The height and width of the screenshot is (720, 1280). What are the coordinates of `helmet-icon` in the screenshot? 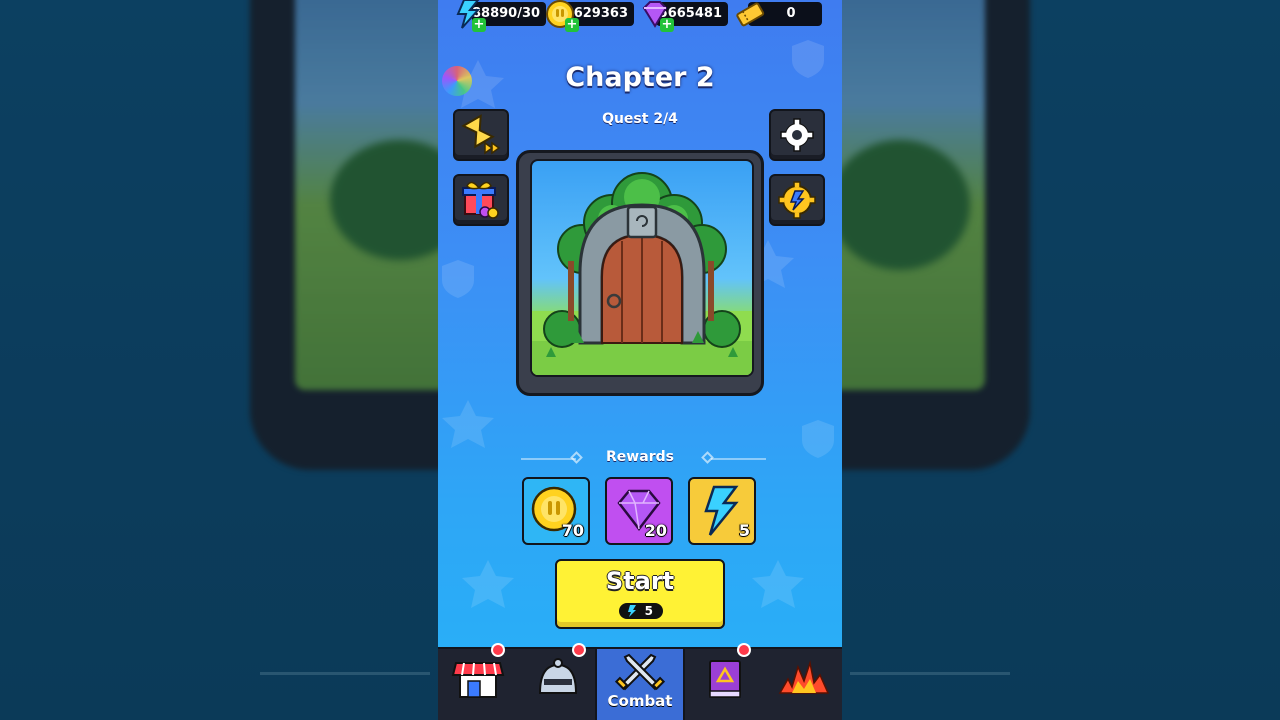 It's located at (558, 676).